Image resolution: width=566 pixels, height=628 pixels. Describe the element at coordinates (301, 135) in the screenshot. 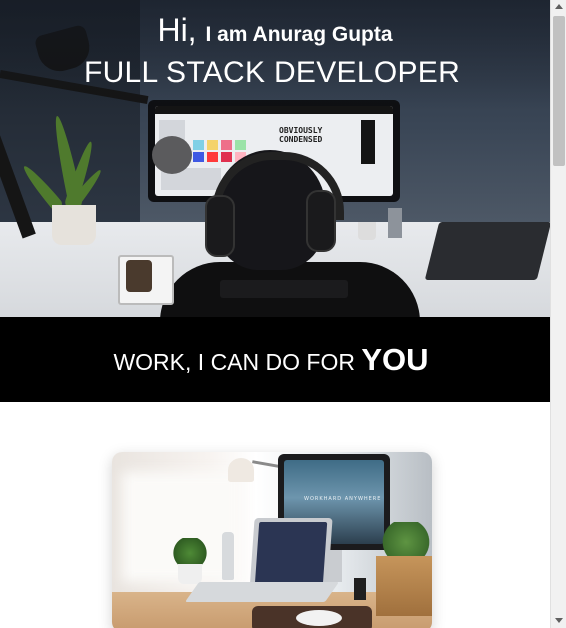

I see `screen-heading: OBVIOUSLY CONDENSED` at that location.